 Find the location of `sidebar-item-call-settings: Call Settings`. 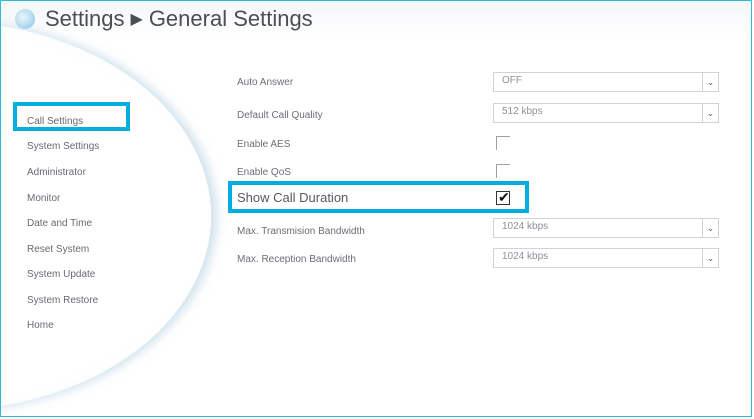

sidebar-item-call-settings: Call Settings is located at coordinates (55, 121).